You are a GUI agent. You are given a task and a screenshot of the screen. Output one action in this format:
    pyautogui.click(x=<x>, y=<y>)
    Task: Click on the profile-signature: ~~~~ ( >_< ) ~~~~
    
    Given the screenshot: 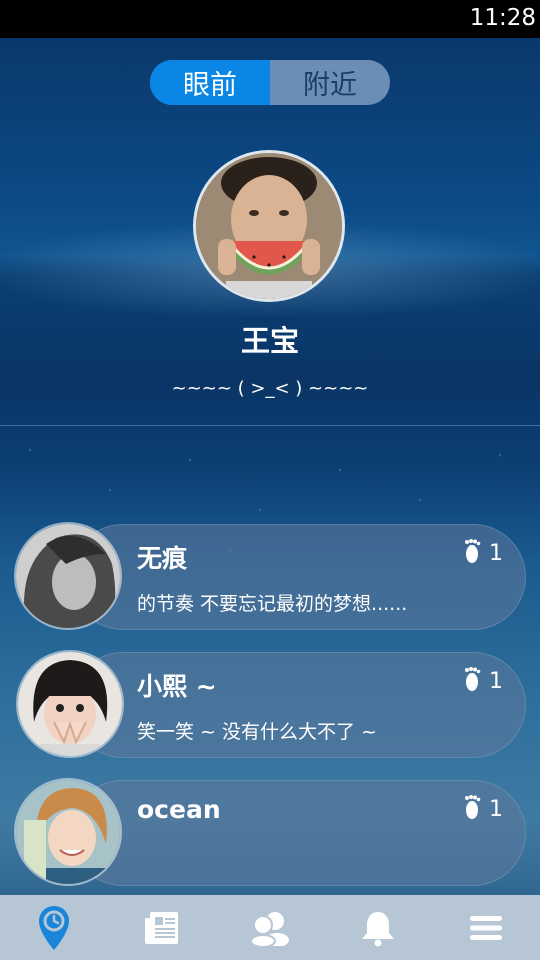 What is the action you would take?
    pyautogui.click(x=270, y=388)
    